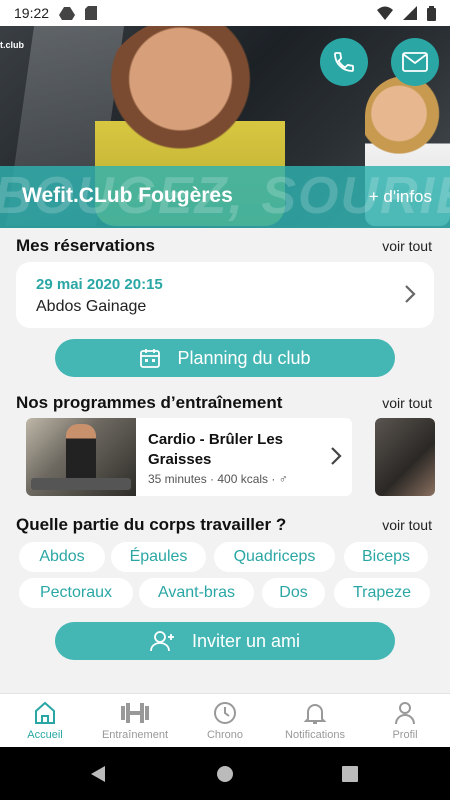 This screenshot has height=800, width=450. Describe the element at coordinates (405, 713) in the screenshot. I see `user-icon` at that location.